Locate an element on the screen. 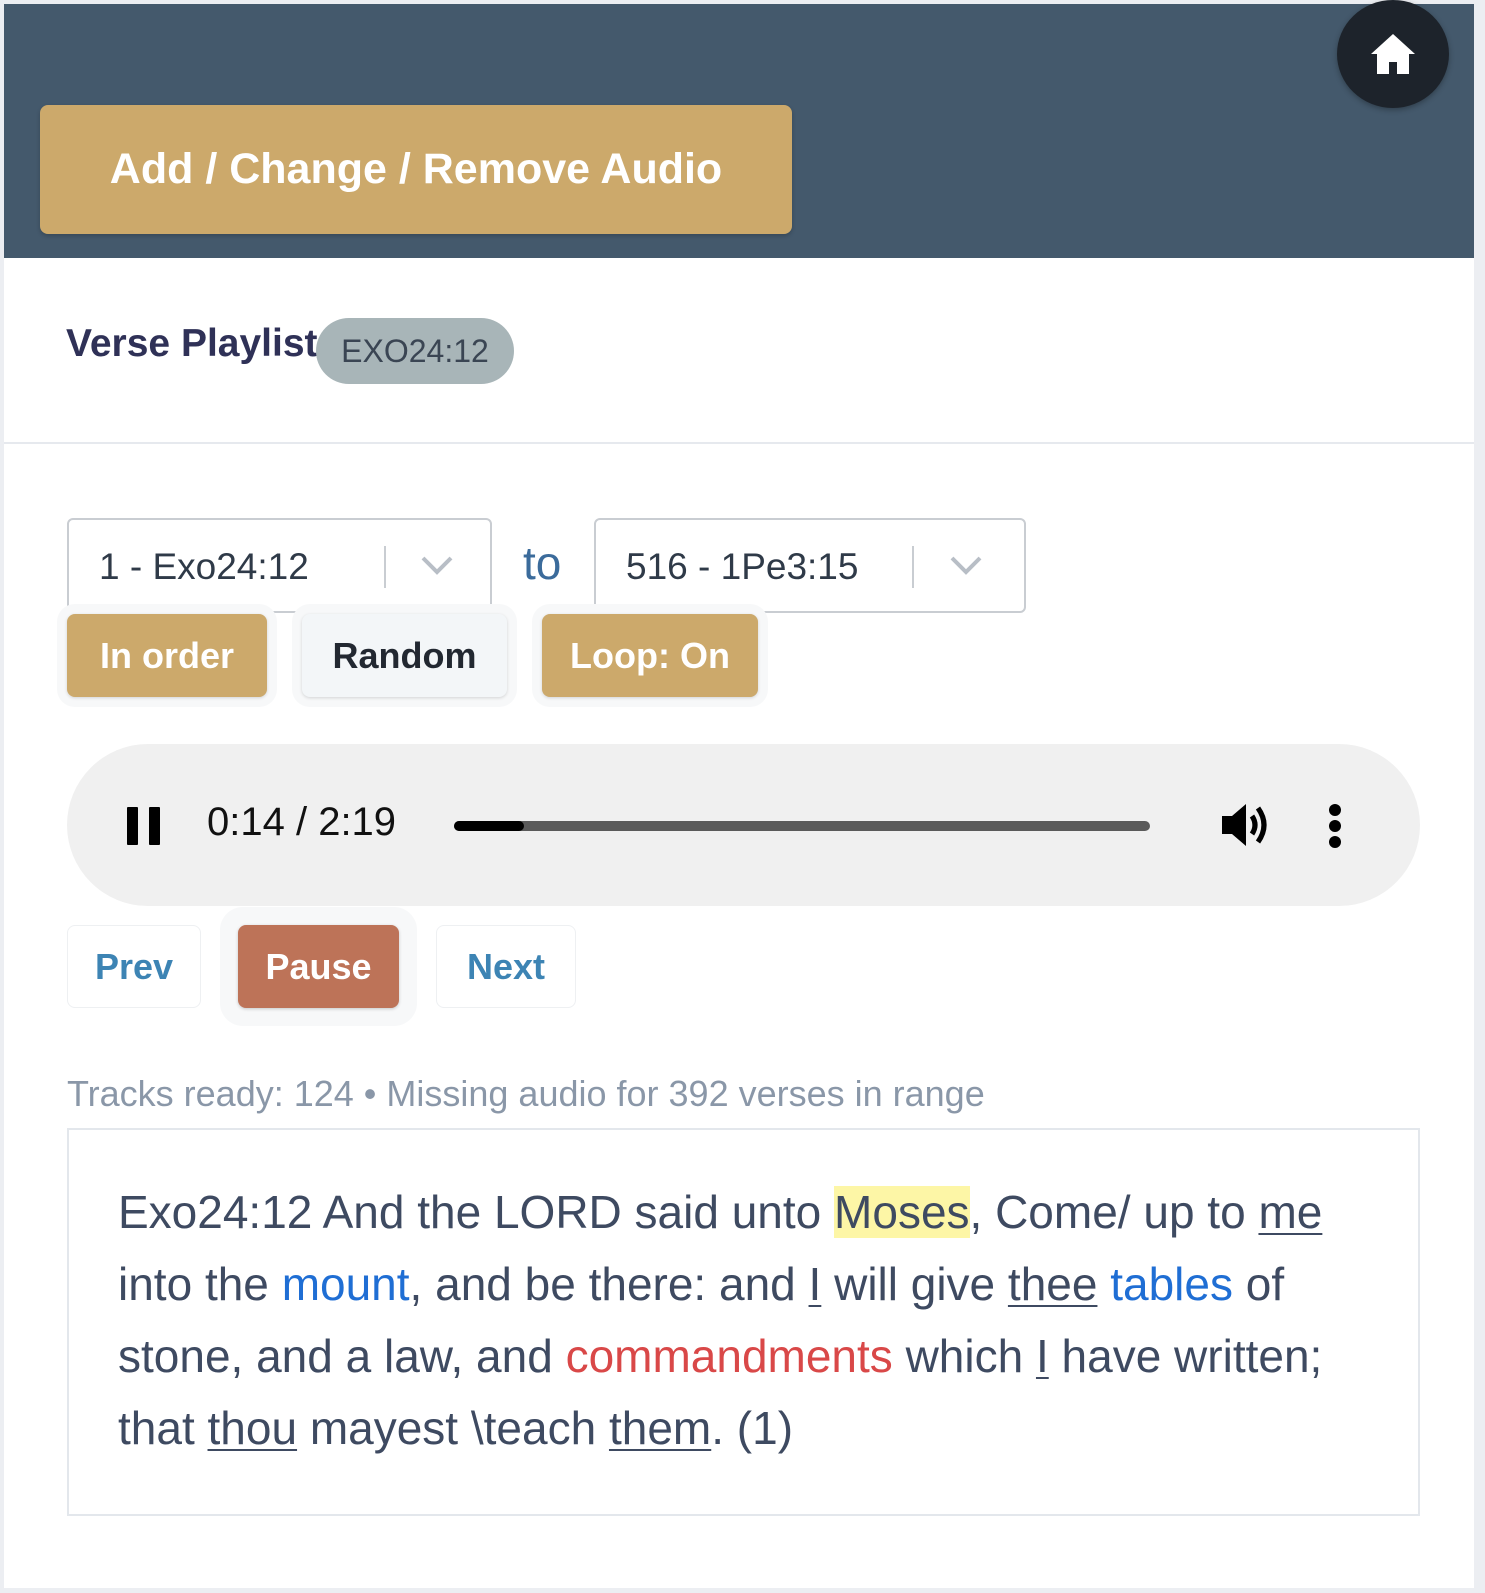 The width and height of the screenshot is (1485, 1593). range-start-value: 1 - Exo24:12 is located at coordinates (204, 566).